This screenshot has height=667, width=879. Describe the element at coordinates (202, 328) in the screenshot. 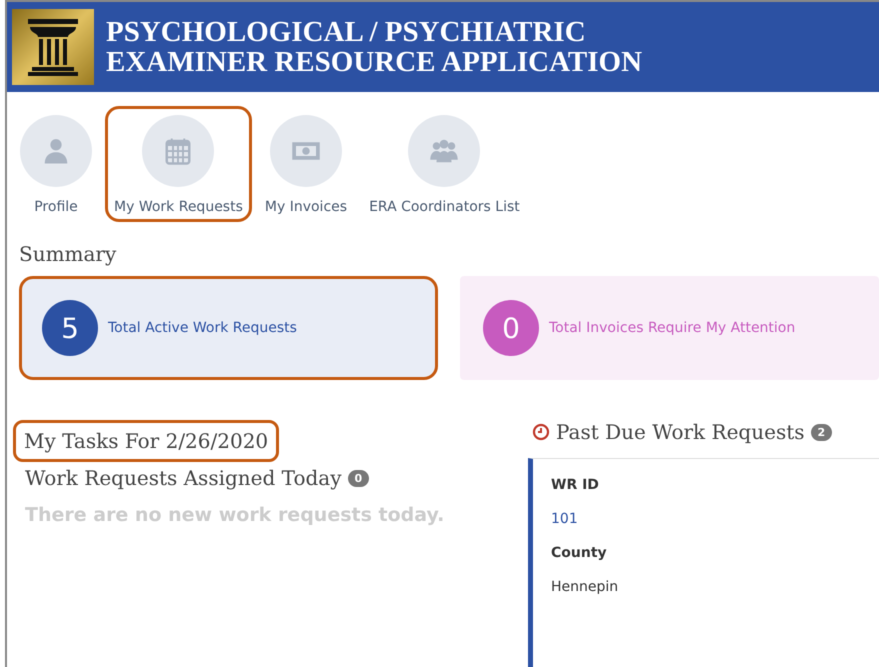

I see `card-label: Total Active Work Requests` at that location.